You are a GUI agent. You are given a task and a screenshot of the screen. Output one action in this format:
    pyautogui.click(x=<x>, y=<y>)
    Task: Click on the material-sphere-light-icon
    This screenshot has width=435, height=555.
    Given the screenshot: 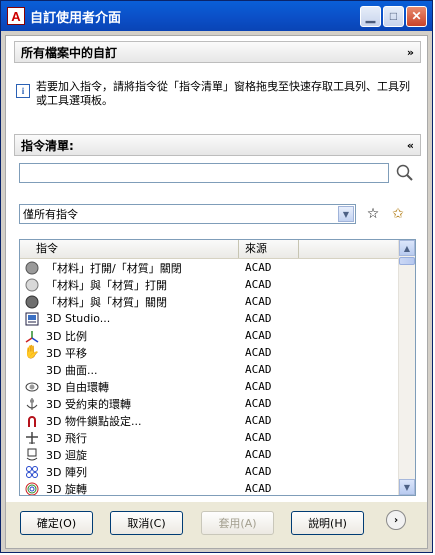 What is the action you would take?
    pyautogui.click(x=32, y=284)
    